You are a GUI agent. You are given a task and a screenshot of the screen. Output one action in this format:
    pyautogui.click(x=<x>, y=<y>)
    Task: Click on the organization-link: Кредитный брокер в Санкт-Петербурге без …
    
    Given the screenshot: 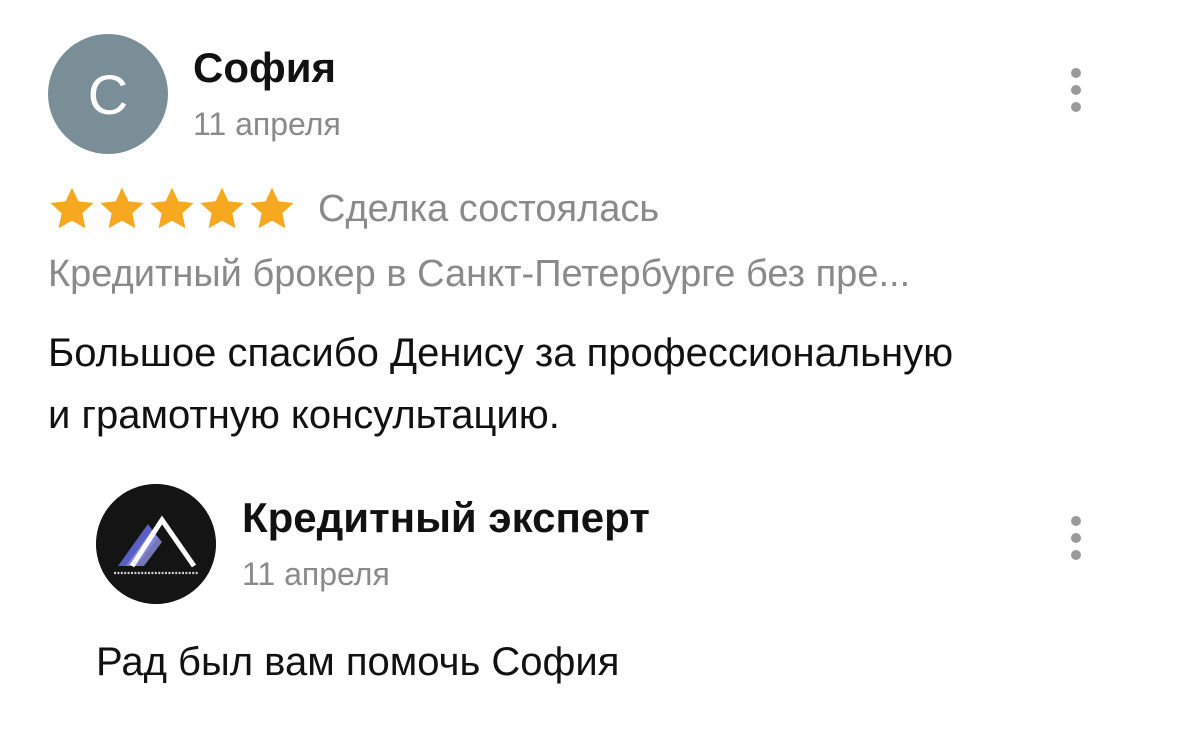 What is the action you would take?
    pyautogui.click(x=479, y=274)
    